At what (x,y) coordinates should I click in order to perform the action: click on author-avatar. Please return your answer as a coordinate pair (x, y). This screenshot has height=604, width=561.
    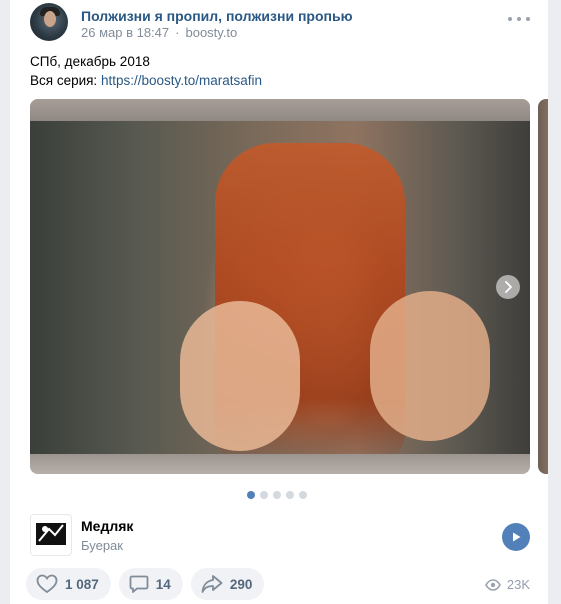
    Looking at the image, I should click on (49, 22).